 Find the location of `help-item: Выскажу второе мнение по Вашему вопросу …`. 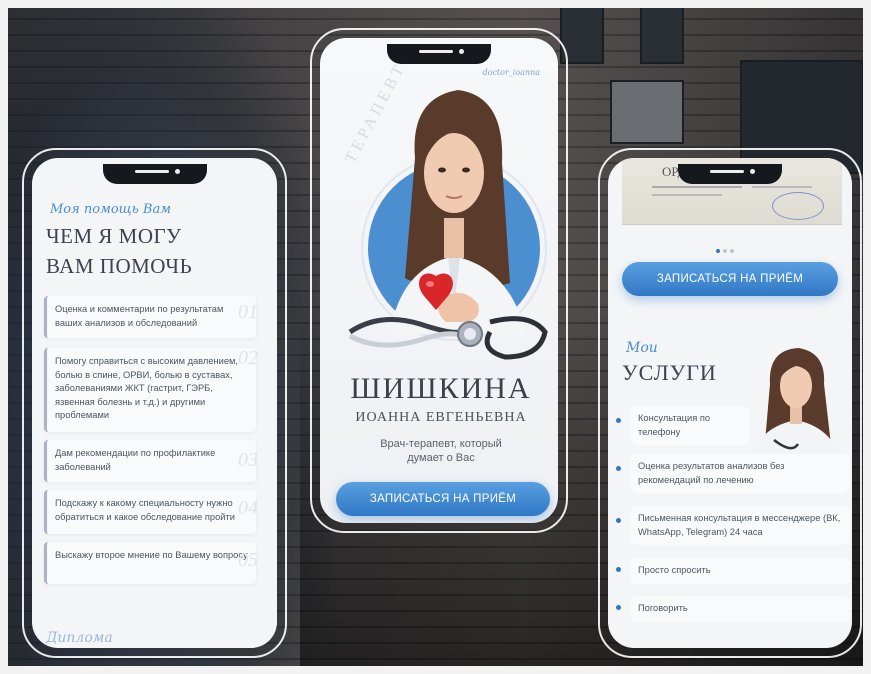

help-item: Выскажу второе мнение по Вашему вопросу … is located at coordinates (151, 563).